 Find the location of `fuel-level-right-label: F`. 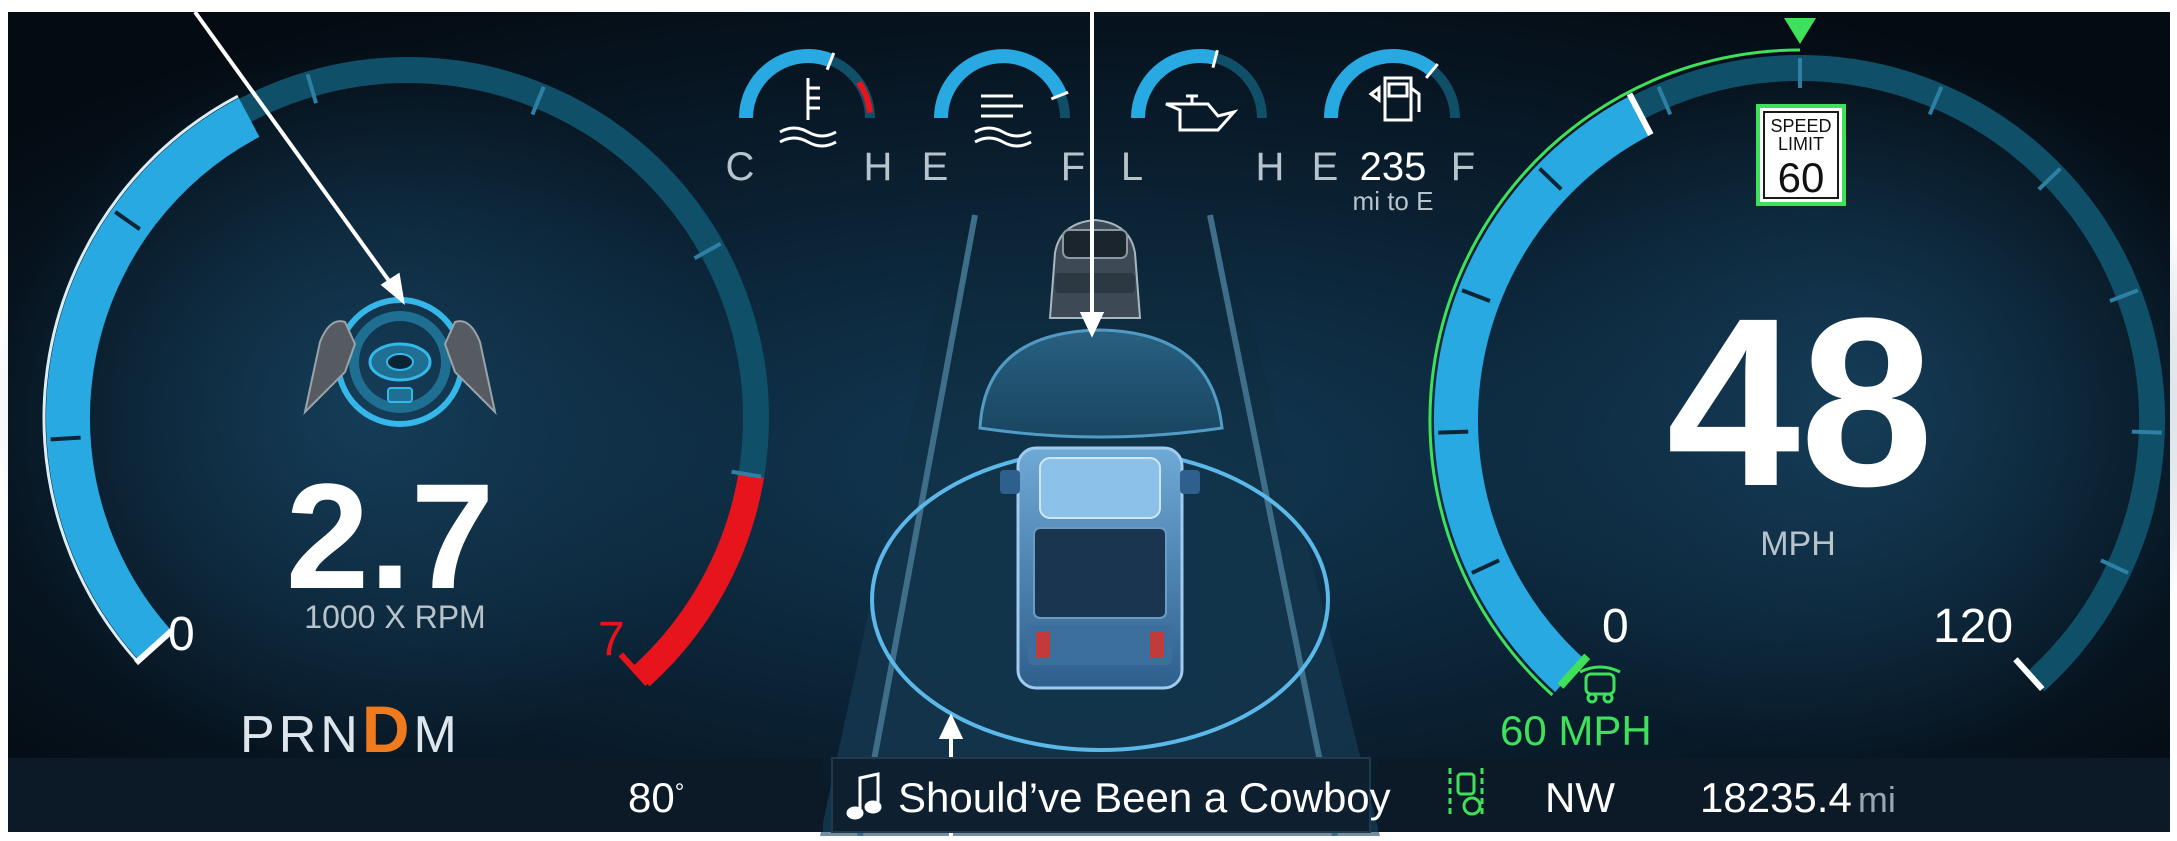

fuel-level-right-label: F is located at coordinates (1073, 167).